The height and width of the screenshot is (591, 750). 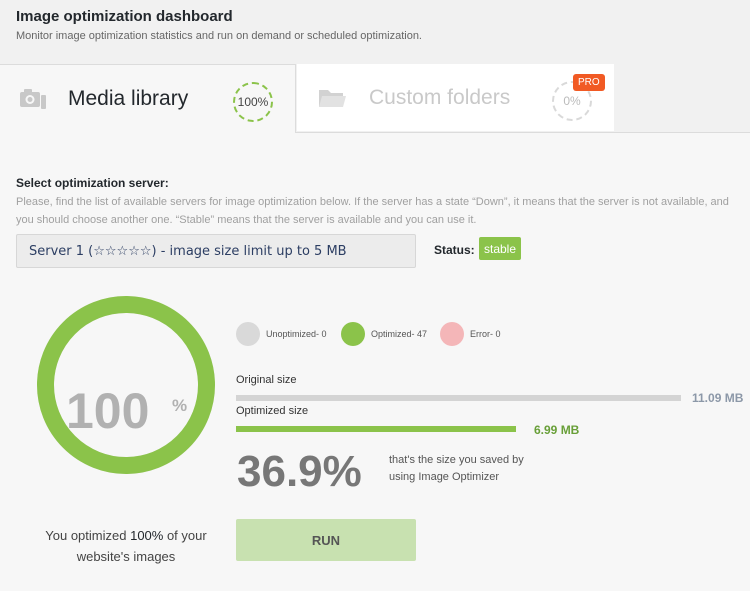 What do you see at coordinates (589, 82) in the screenshot?
I see `pro-badge: PRO` at bounding box center [589, 82].